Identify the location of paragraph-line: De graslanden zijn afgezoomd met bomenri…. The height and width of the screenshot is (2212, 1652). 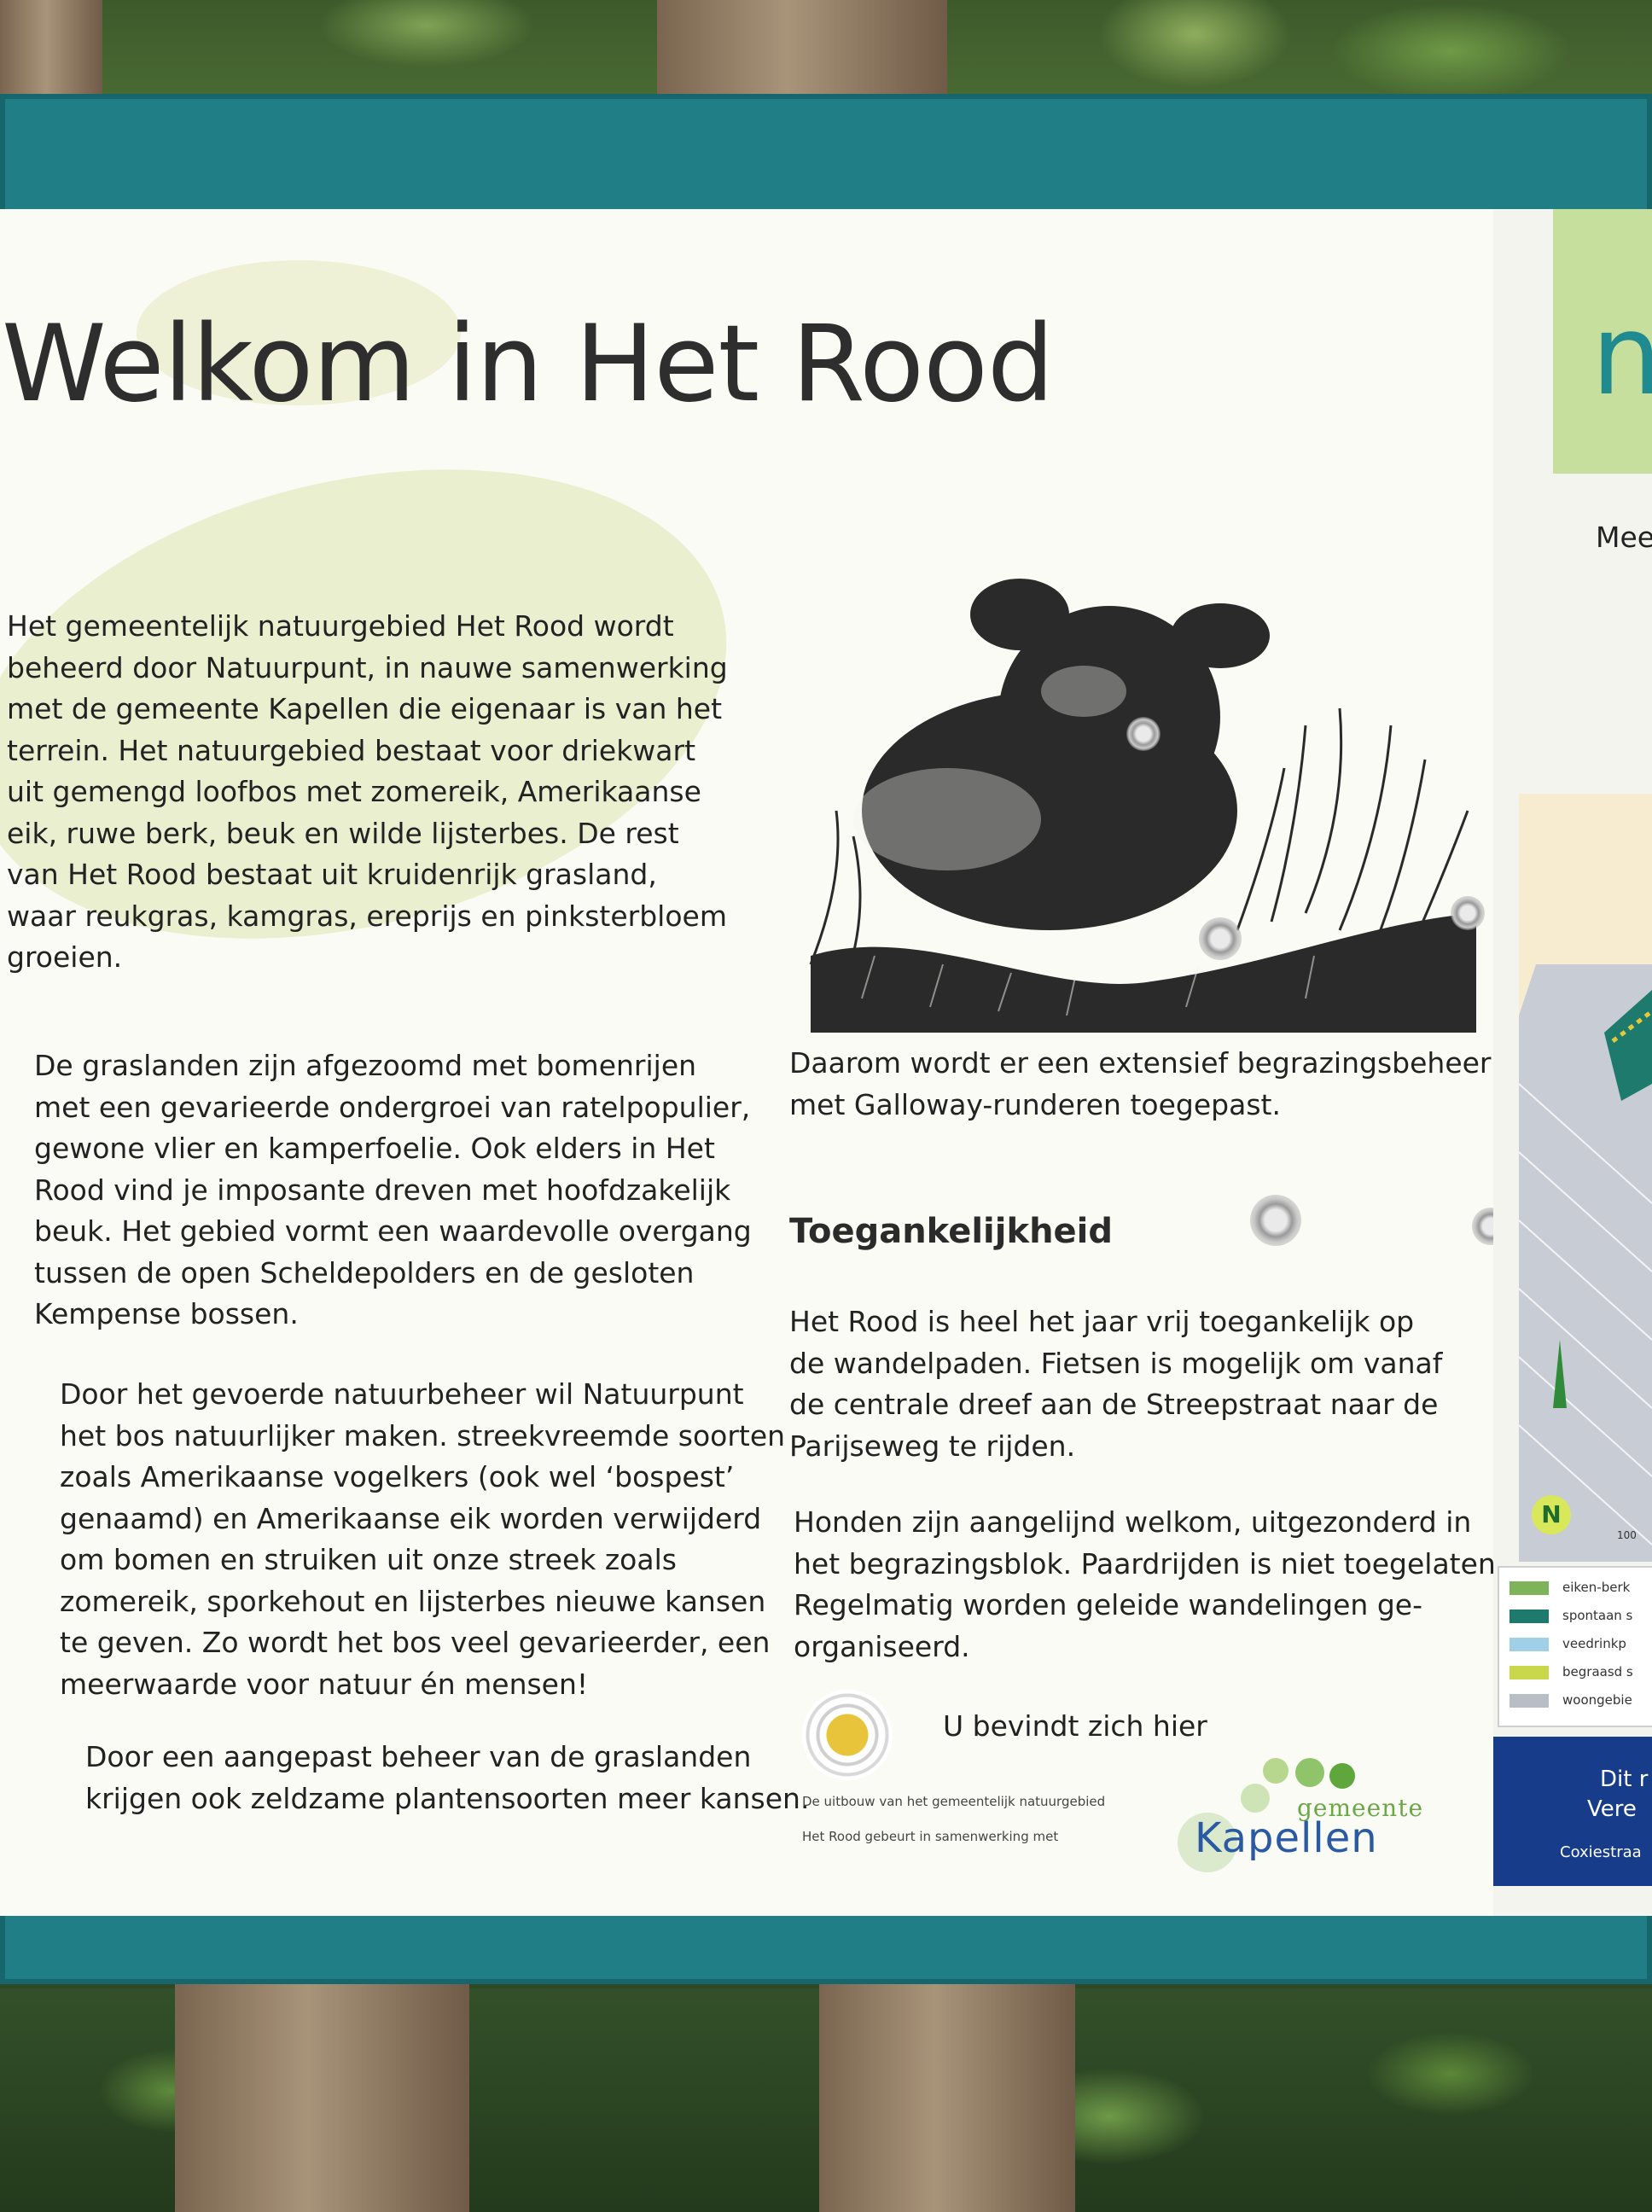
(365, 1065).